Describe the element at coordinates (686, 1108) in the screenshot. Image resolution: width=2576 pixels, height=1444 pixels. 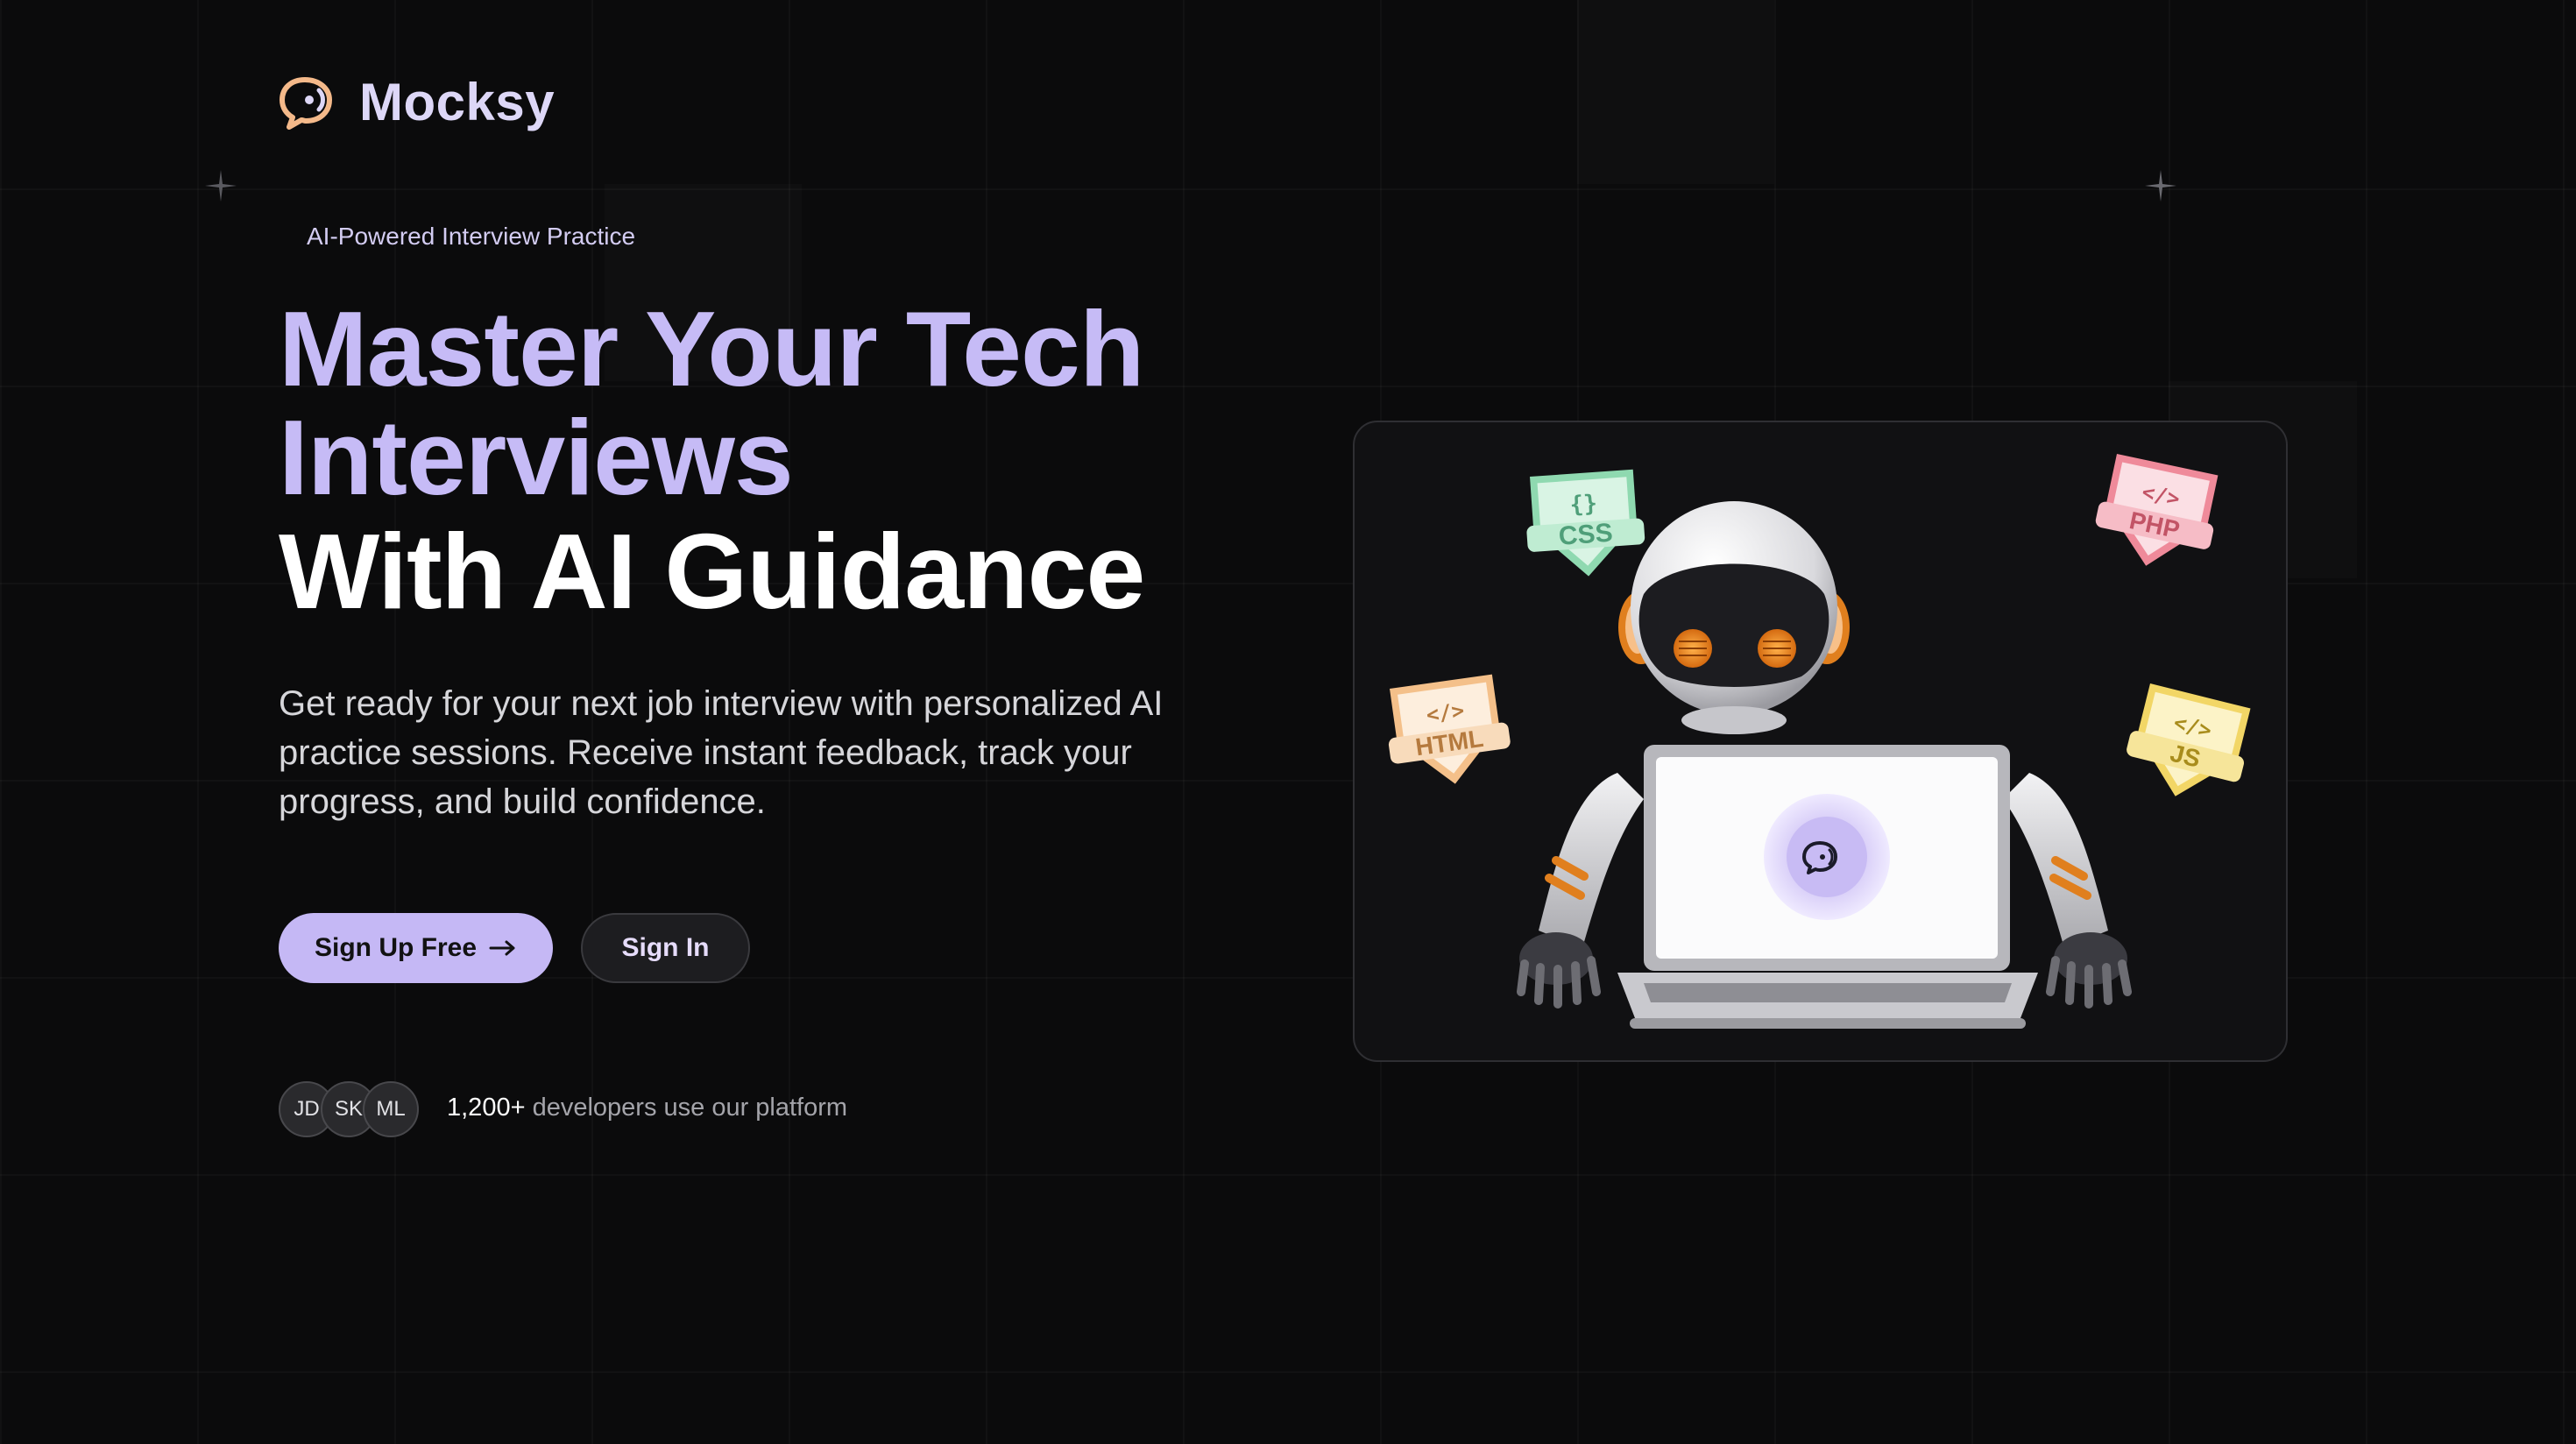
I see `social-proof-caption: developers use our platform` at that location.